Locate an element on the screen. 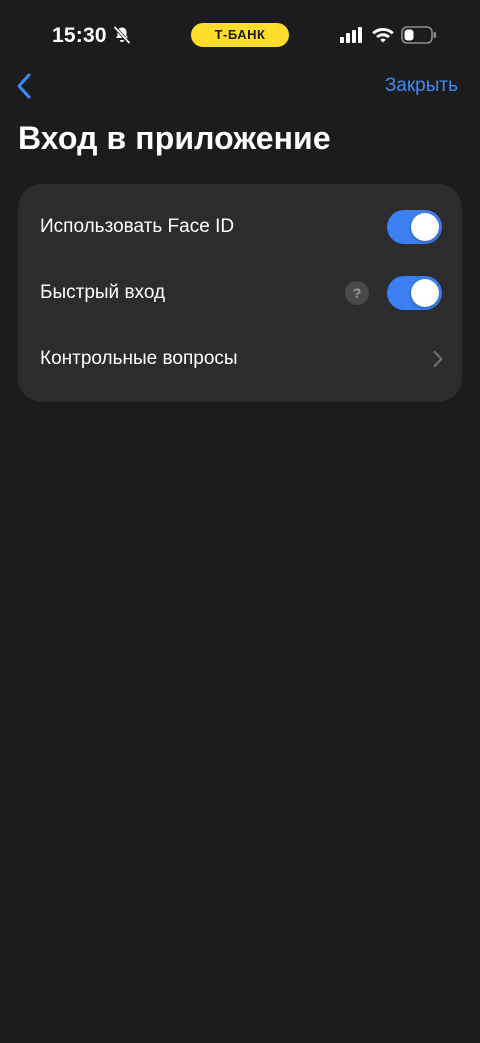 This screenshot has width=480, height=1043. chevron-left-icon is located at coordinates (24, 86).